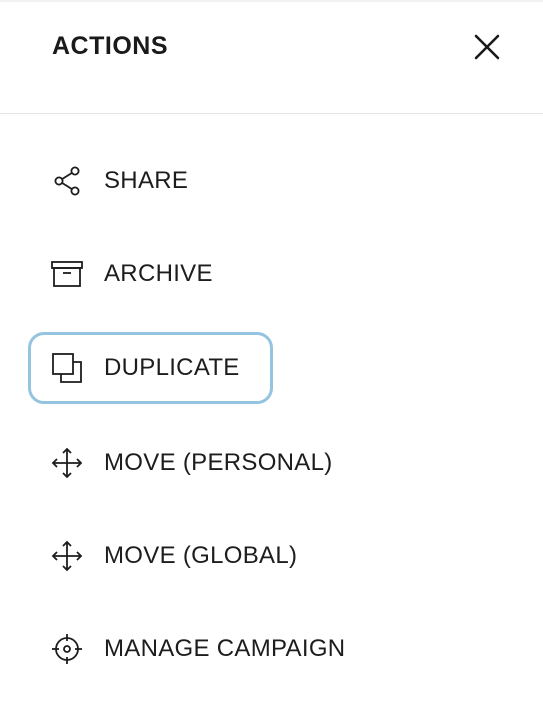 The image size is (543, 712). I want to click on archive-icon, so click(67, 274).